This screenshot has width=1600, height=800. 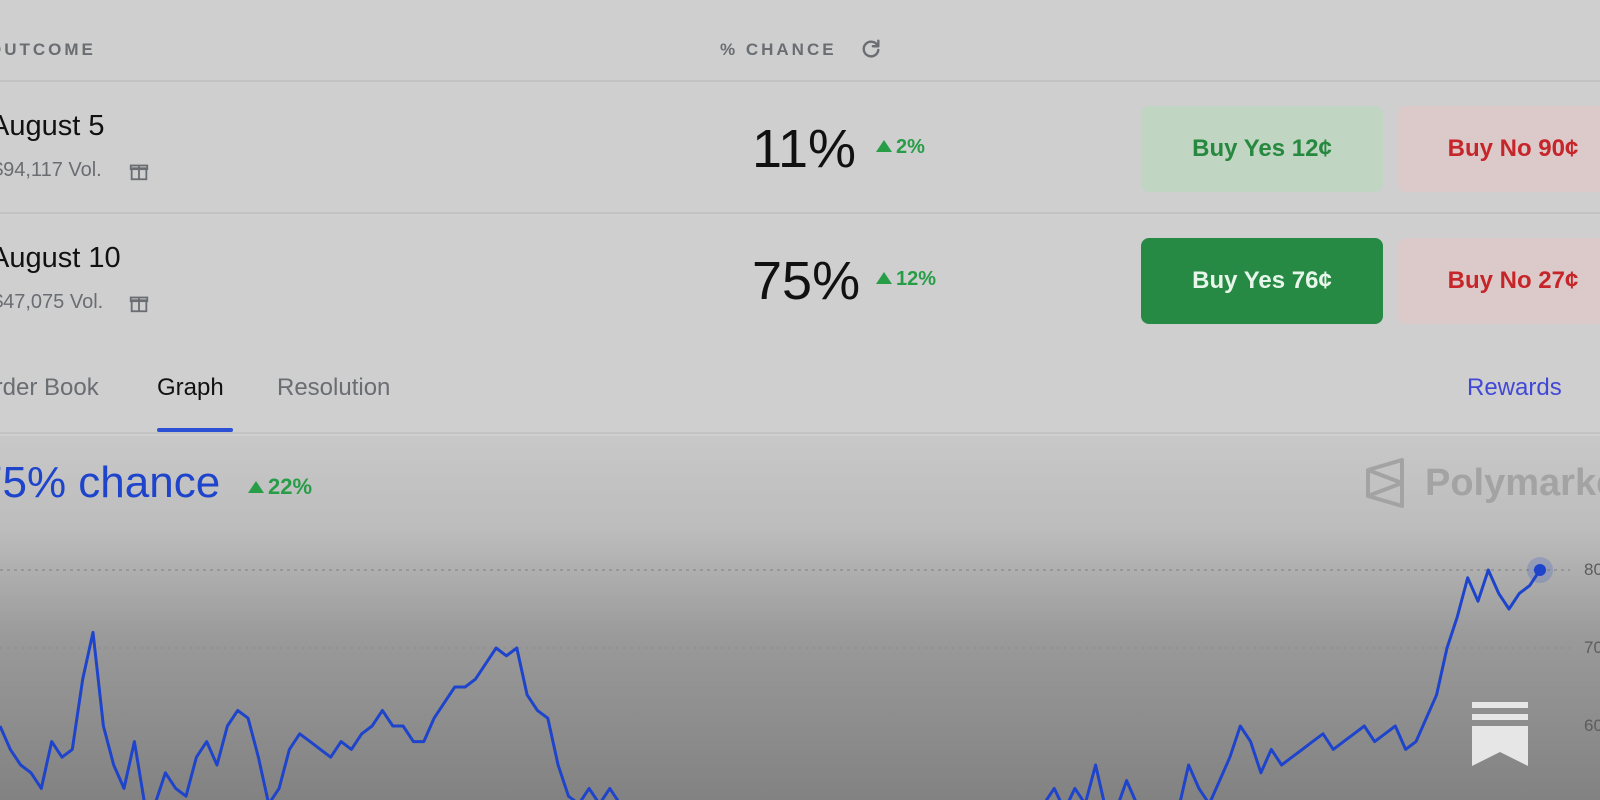 What do you see at coordinates (60, 258) in the screenshot?
I see `outcome-name: August 10` at bounding box center [60, 258].